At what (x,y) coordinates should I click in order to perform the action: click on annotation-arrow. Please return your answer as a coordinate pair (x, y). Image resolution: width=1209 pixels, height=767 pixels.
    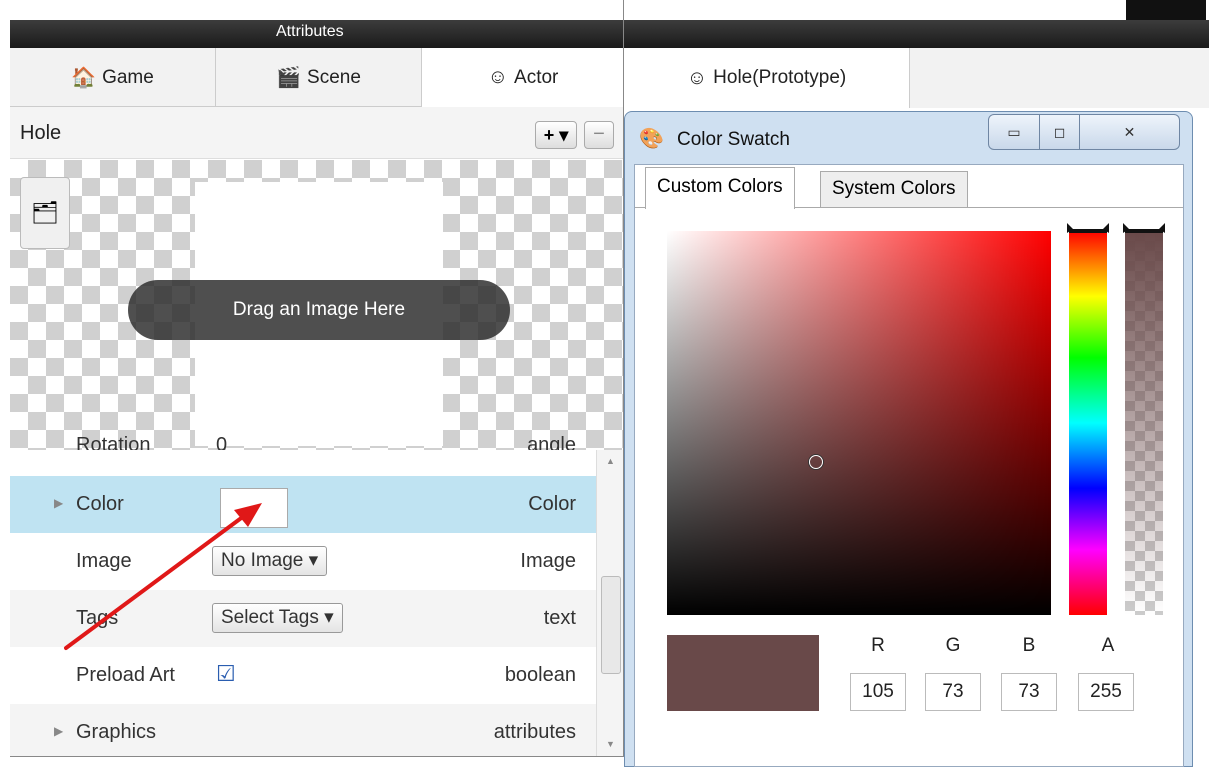
    Looking at the image, I should click on (163, 576).